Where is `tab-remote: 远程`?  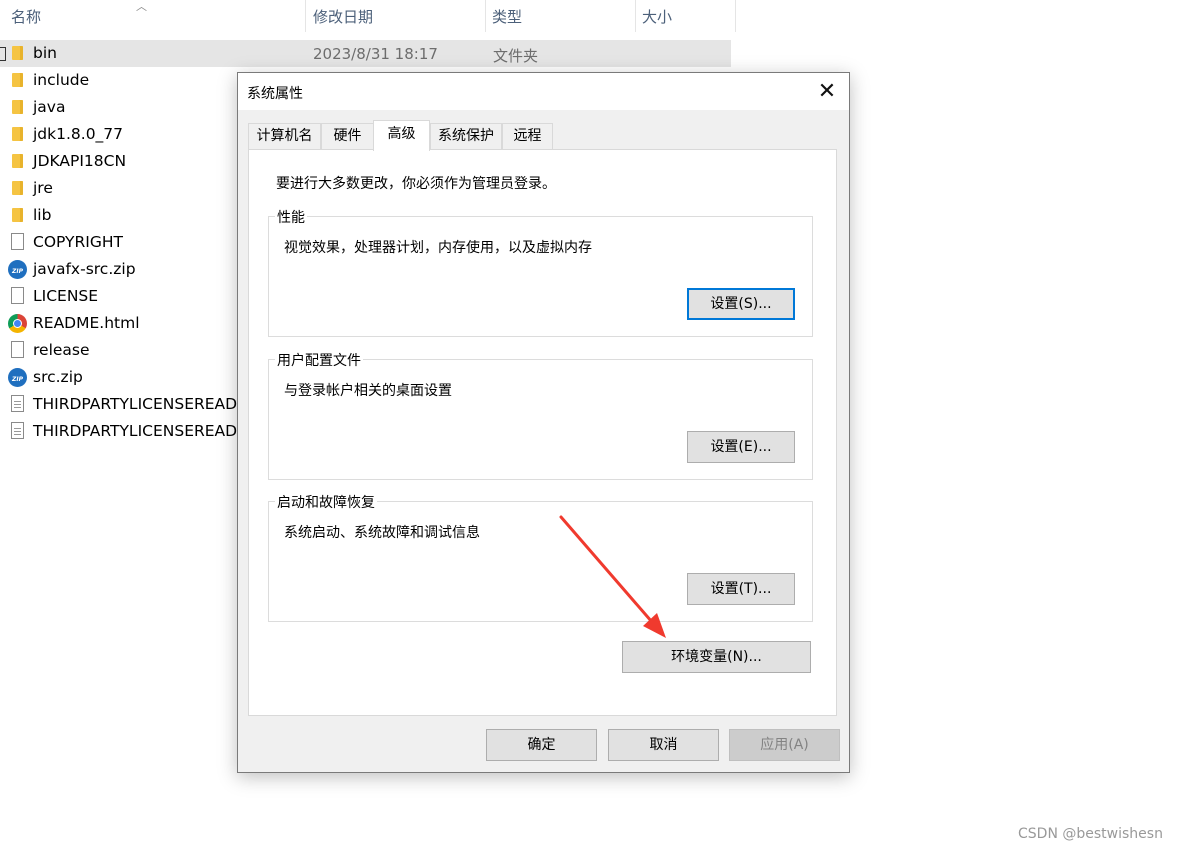 tab-remote: 远程 is located at coordinates (527, 136).